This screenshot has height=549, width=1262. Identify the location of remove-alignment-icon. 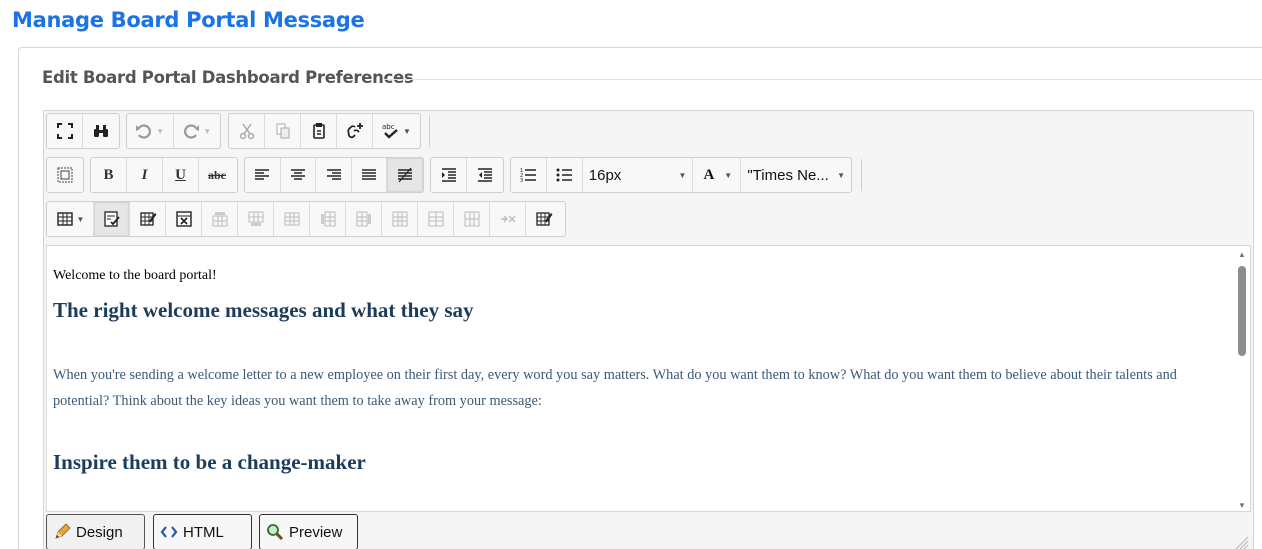
(405, 175).